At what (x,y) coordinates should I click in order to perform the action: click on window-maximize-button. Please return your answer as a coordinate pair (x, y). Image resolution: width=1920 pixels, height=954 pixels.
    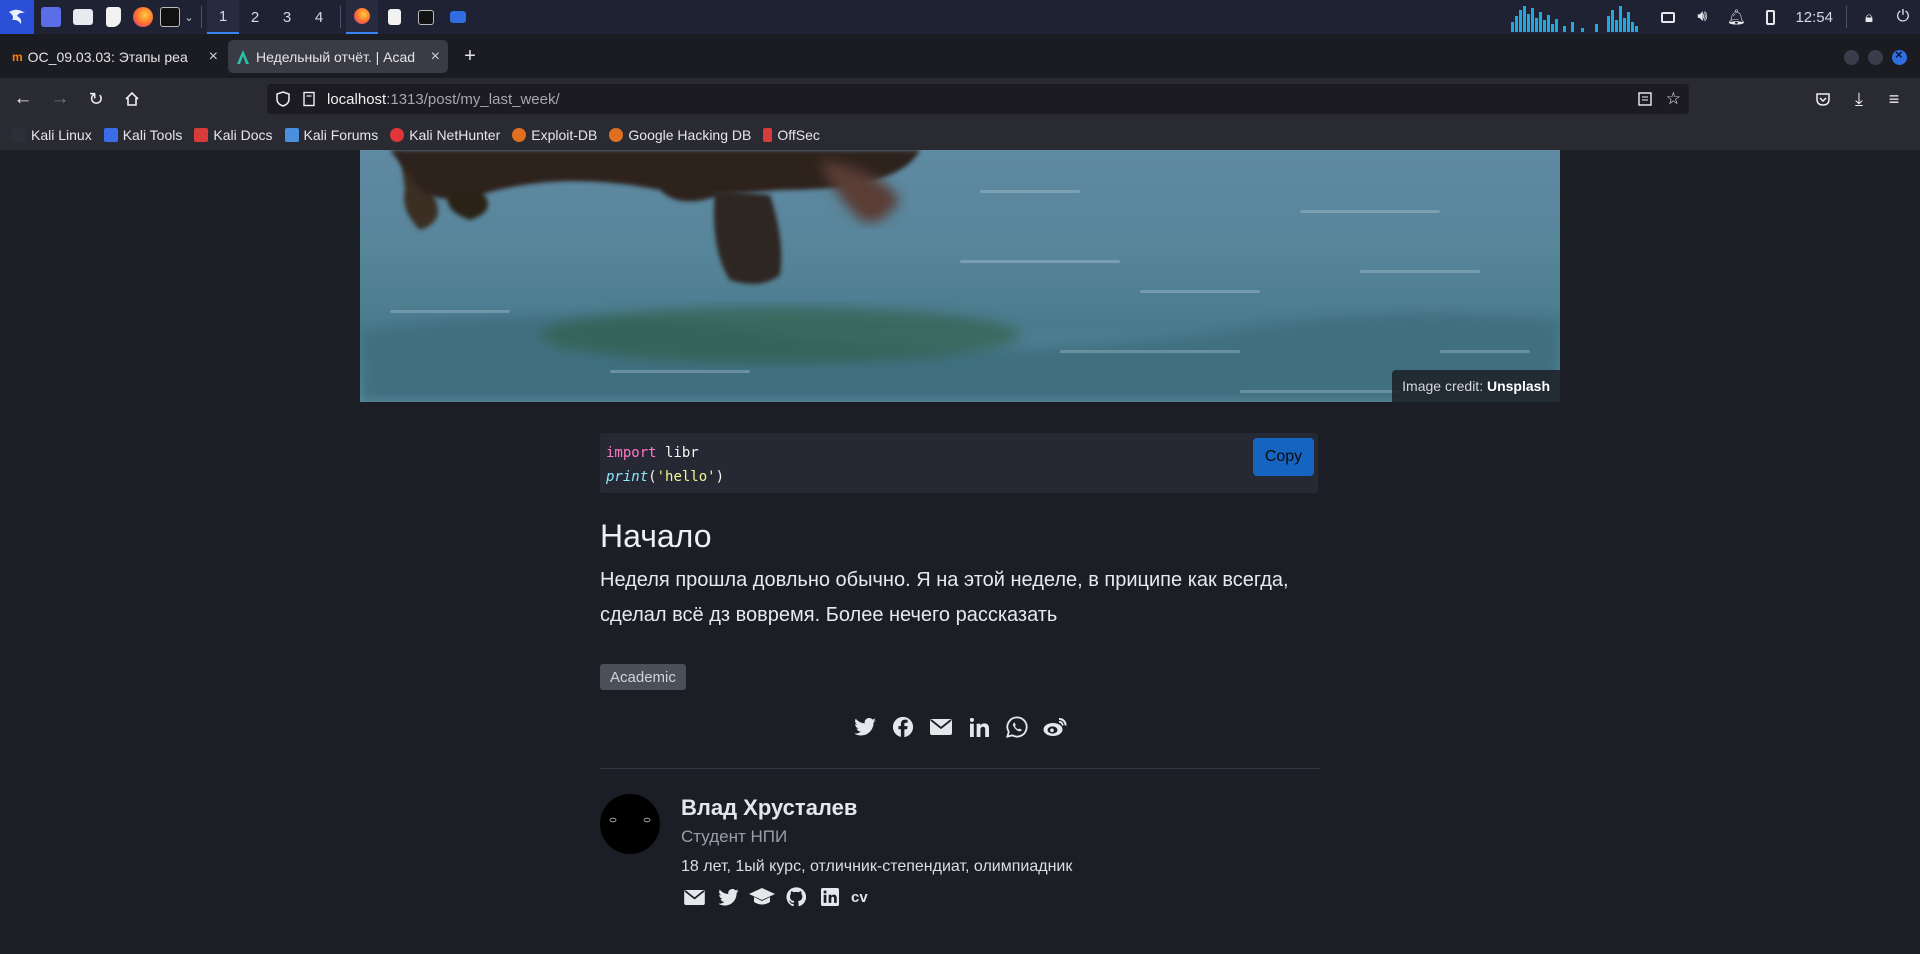
    Looking at the image, I should click on (1875, 57).